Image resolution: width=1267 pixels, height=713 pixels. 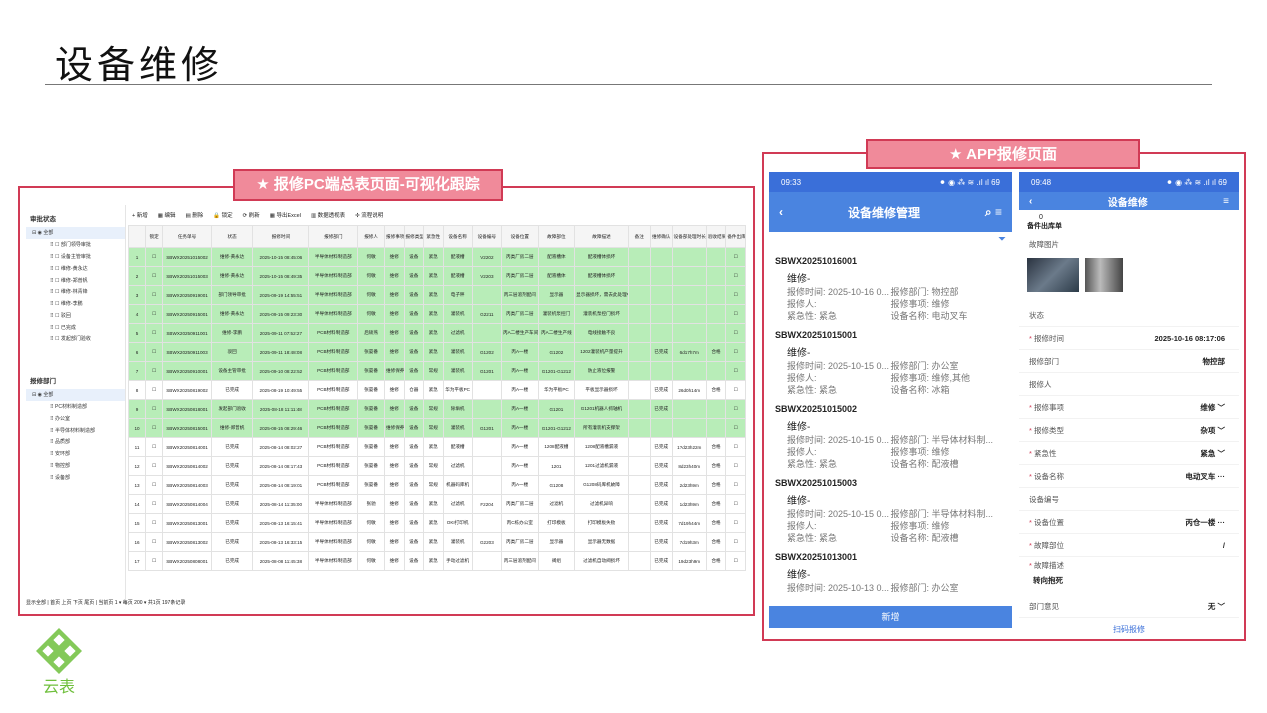 What do you see at coordinates (75, 315) in the screenshot?
I see `status-item: ⠿ ☐ 驳回` at bounding box center [75, 315].